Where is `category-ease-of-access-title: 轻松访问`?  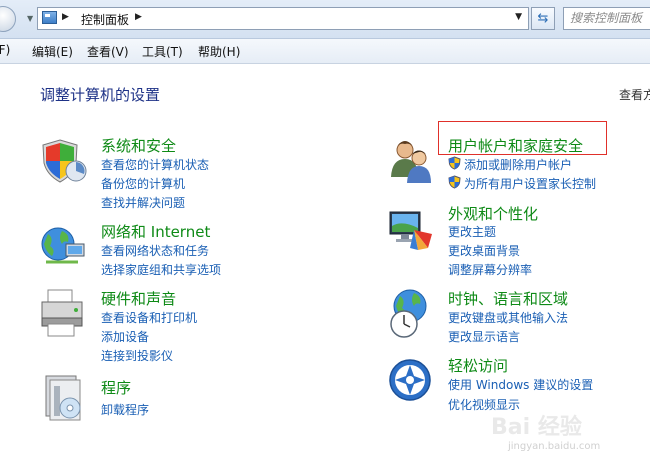
category-ease-of-access-title: 轻松访问 is located at coordinates (478, 365).